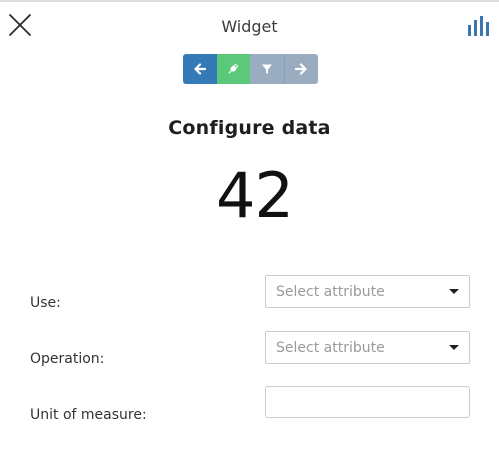 The width and height of the screenshot is (499, 458). I want to click on step-data-button, so click(233, 69).